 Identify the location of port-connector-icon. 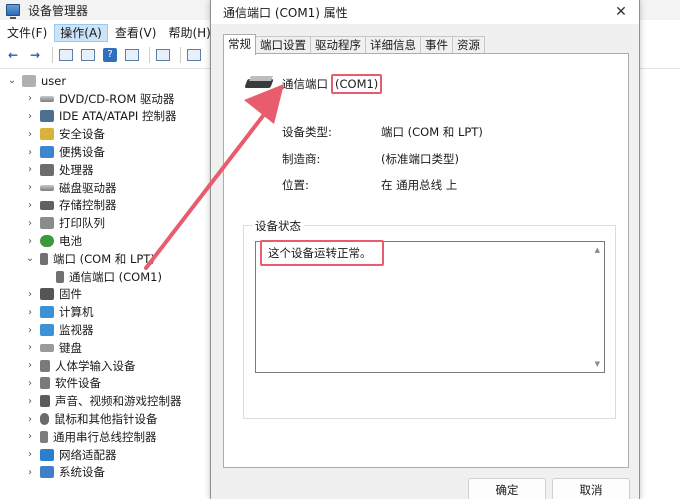
(44, 258).